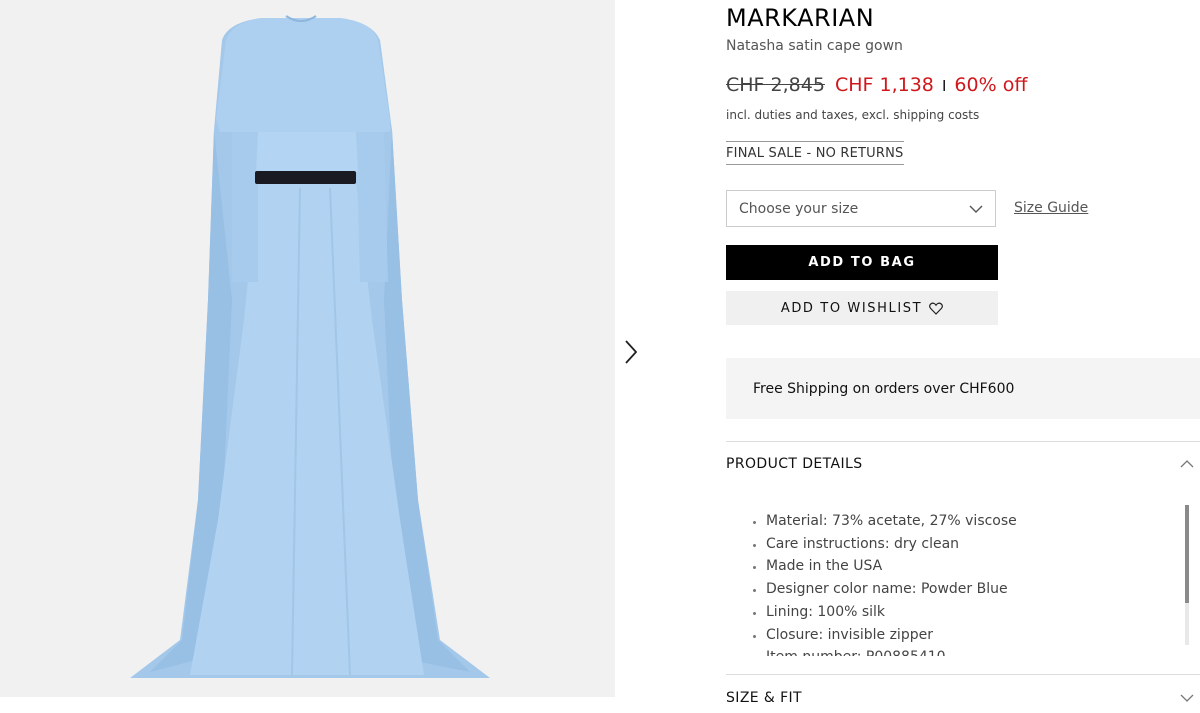 This screenshot has height=713, width=1200. Describe the element at coordinates (976, 521) in the screenshot. I see `list-item: Material: 73% acetate, 27% viscose` at that location.